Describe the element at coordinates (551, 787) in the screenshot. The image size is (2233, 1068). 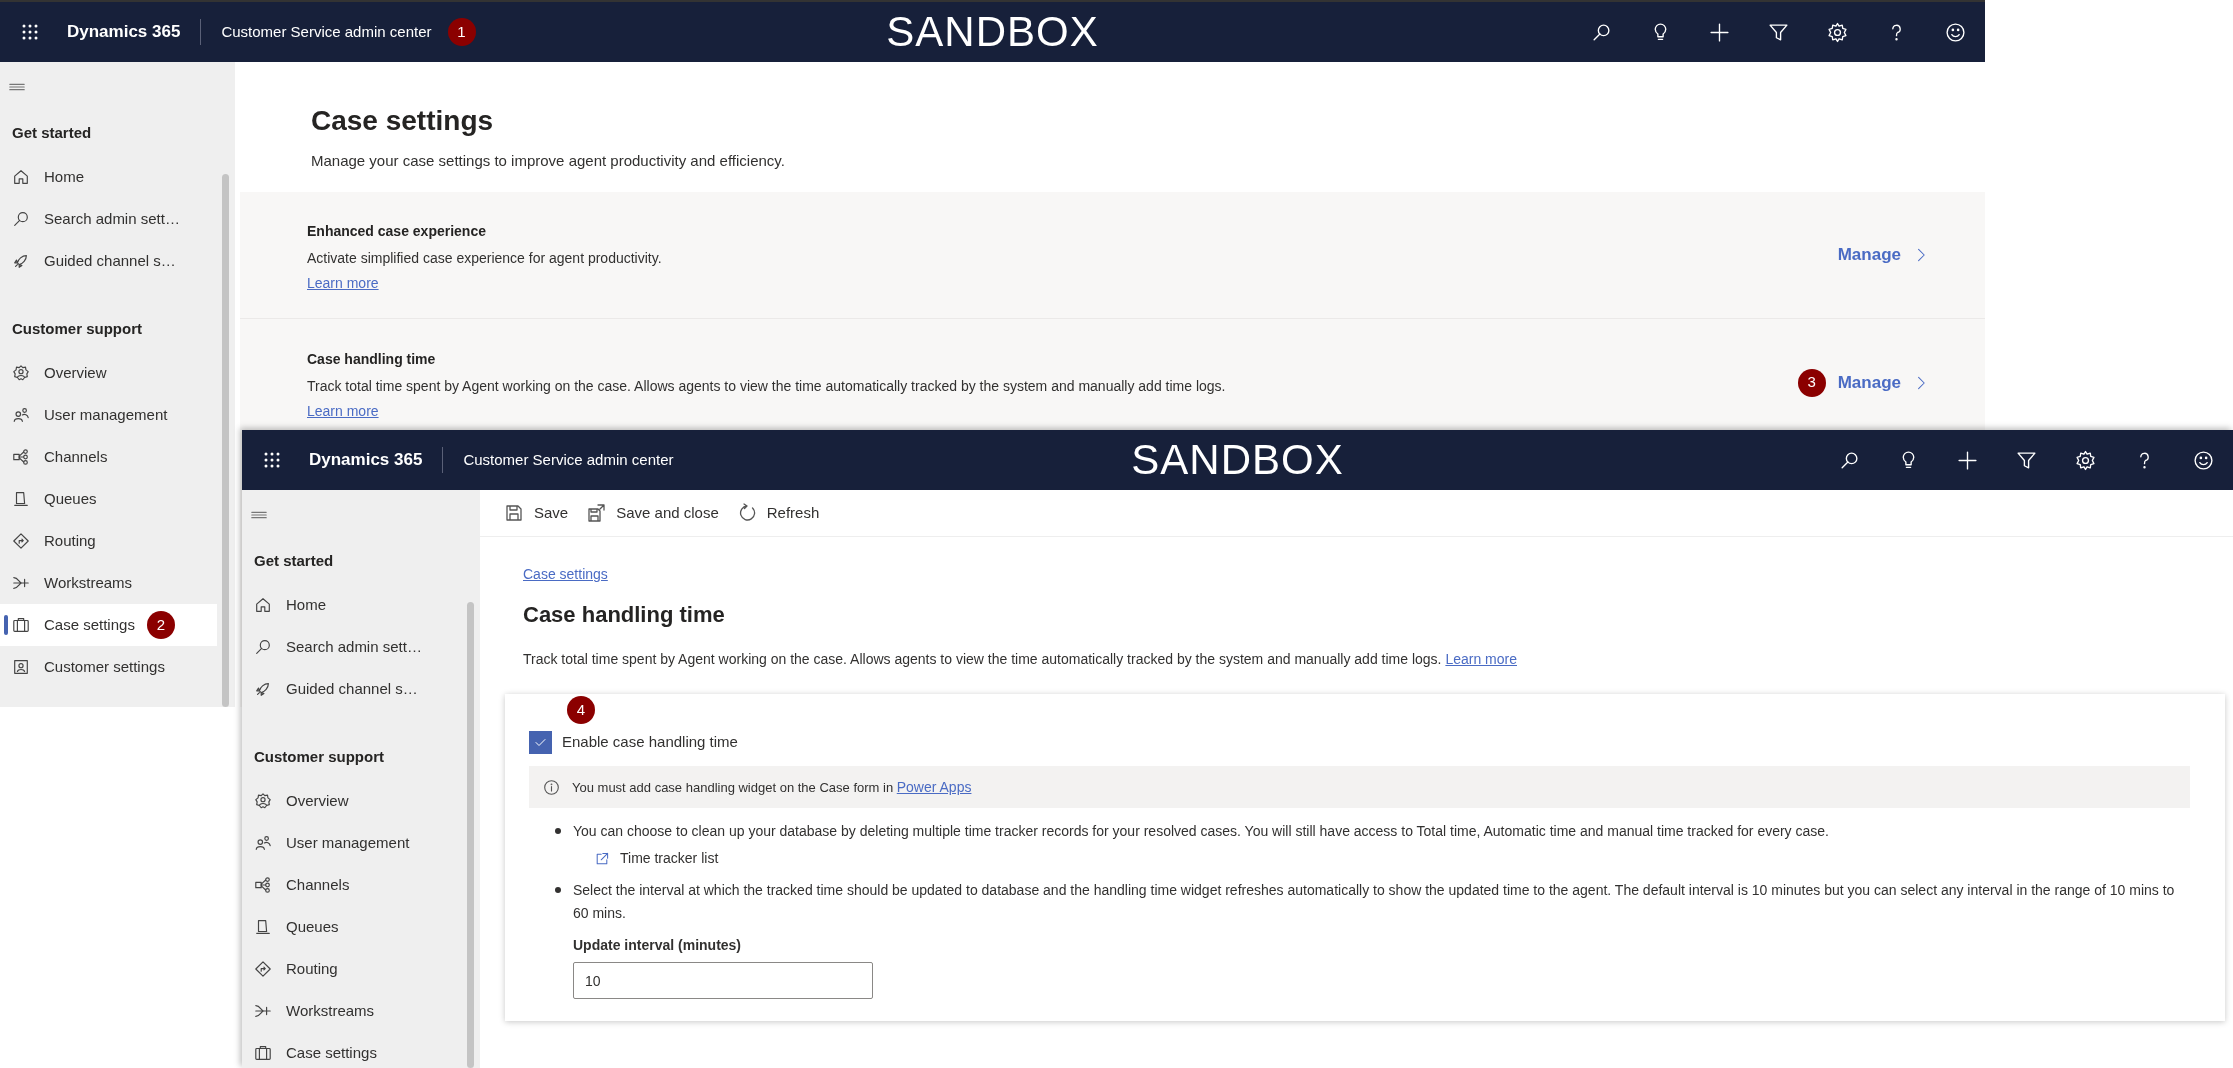
I see `info-icon` at that location.